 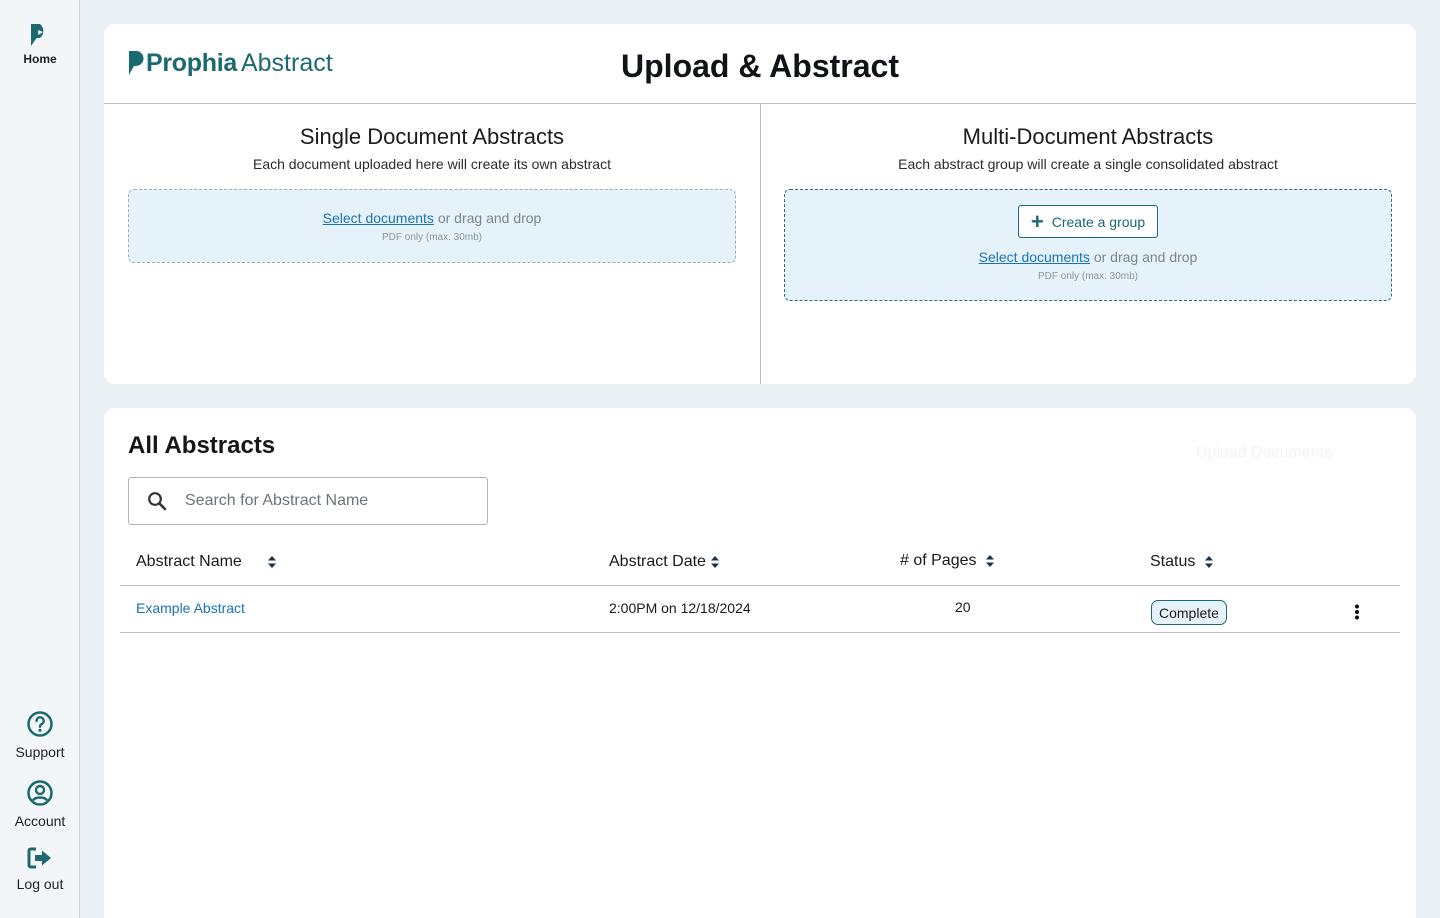 What do you see at coordinates (40, 884) in the screenshot?
I see `nav-logout-label: Log out` at bounding box center [40, 884].